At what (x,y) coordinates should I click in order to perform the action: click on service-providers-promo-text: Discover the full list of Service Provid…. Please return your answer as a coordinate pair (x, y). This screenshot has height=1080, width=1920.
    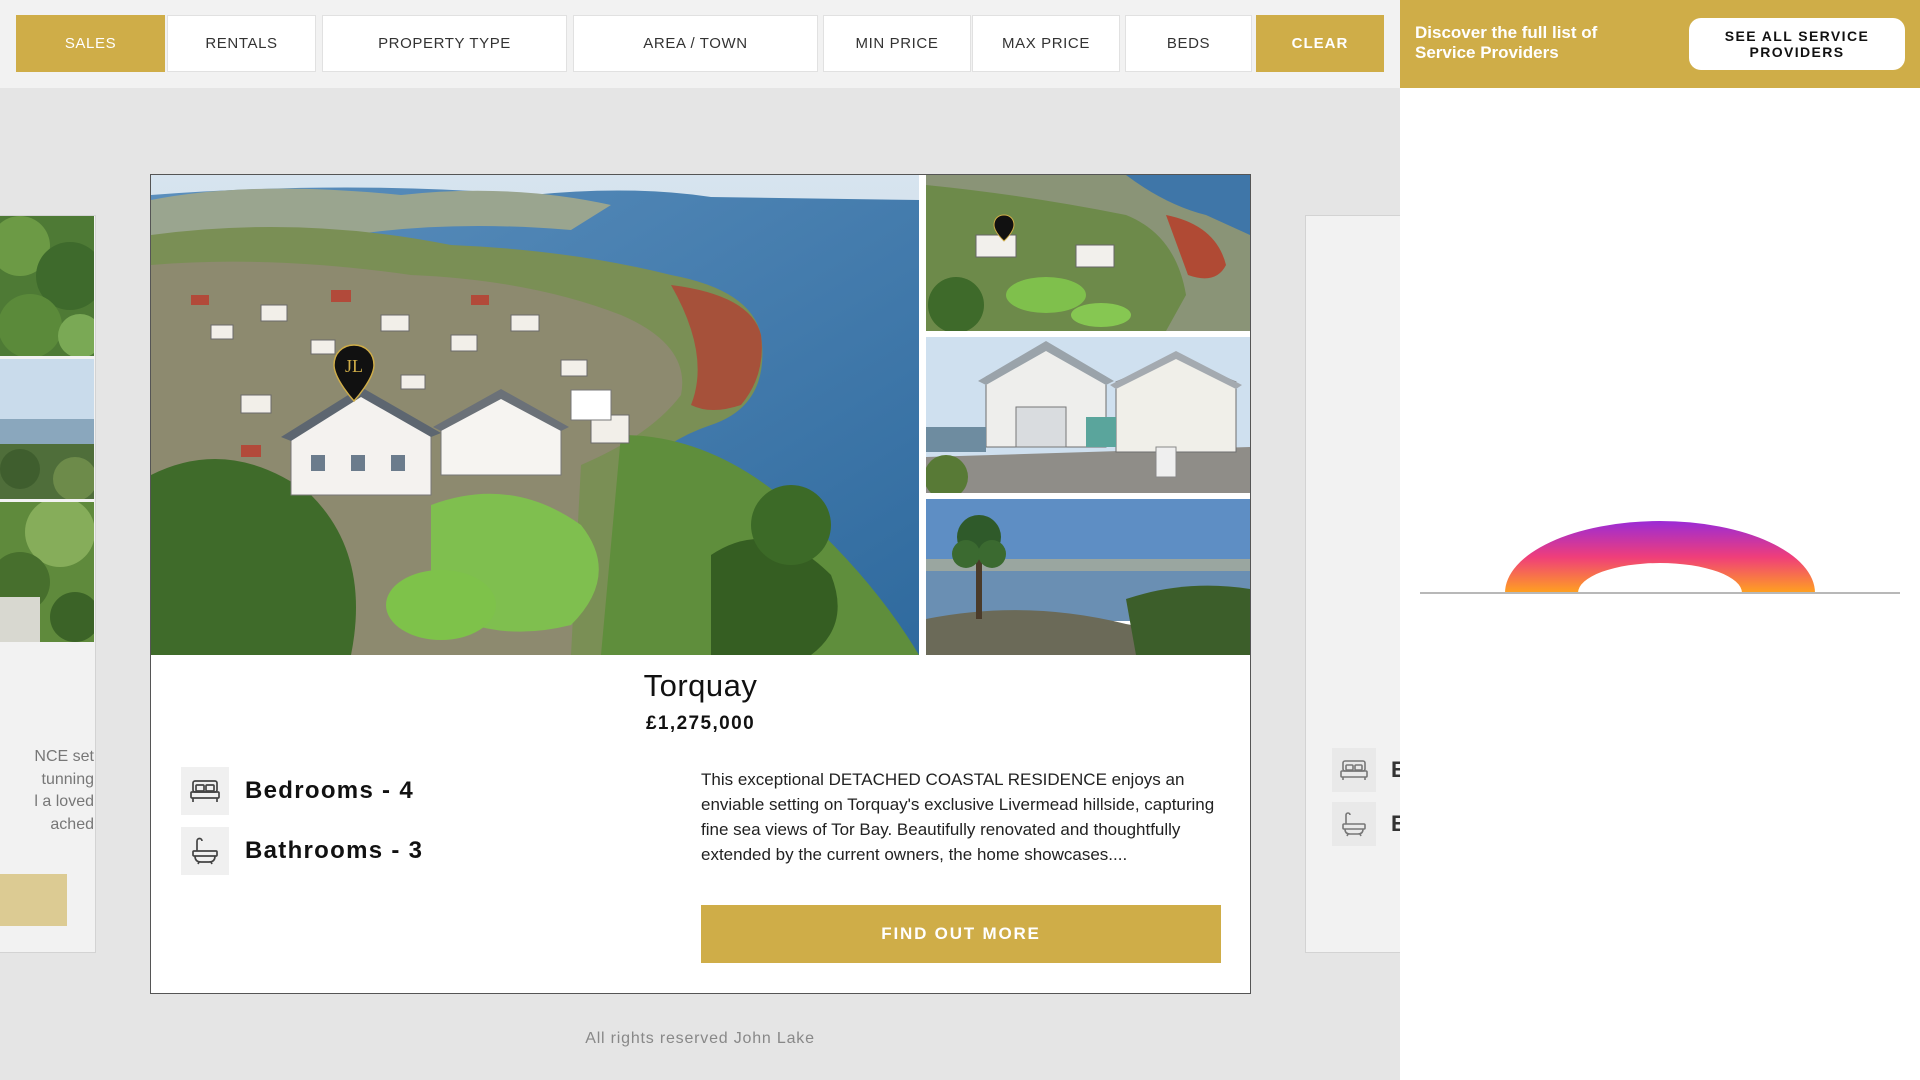
    Looking at the image, I should click on (1506, 42).